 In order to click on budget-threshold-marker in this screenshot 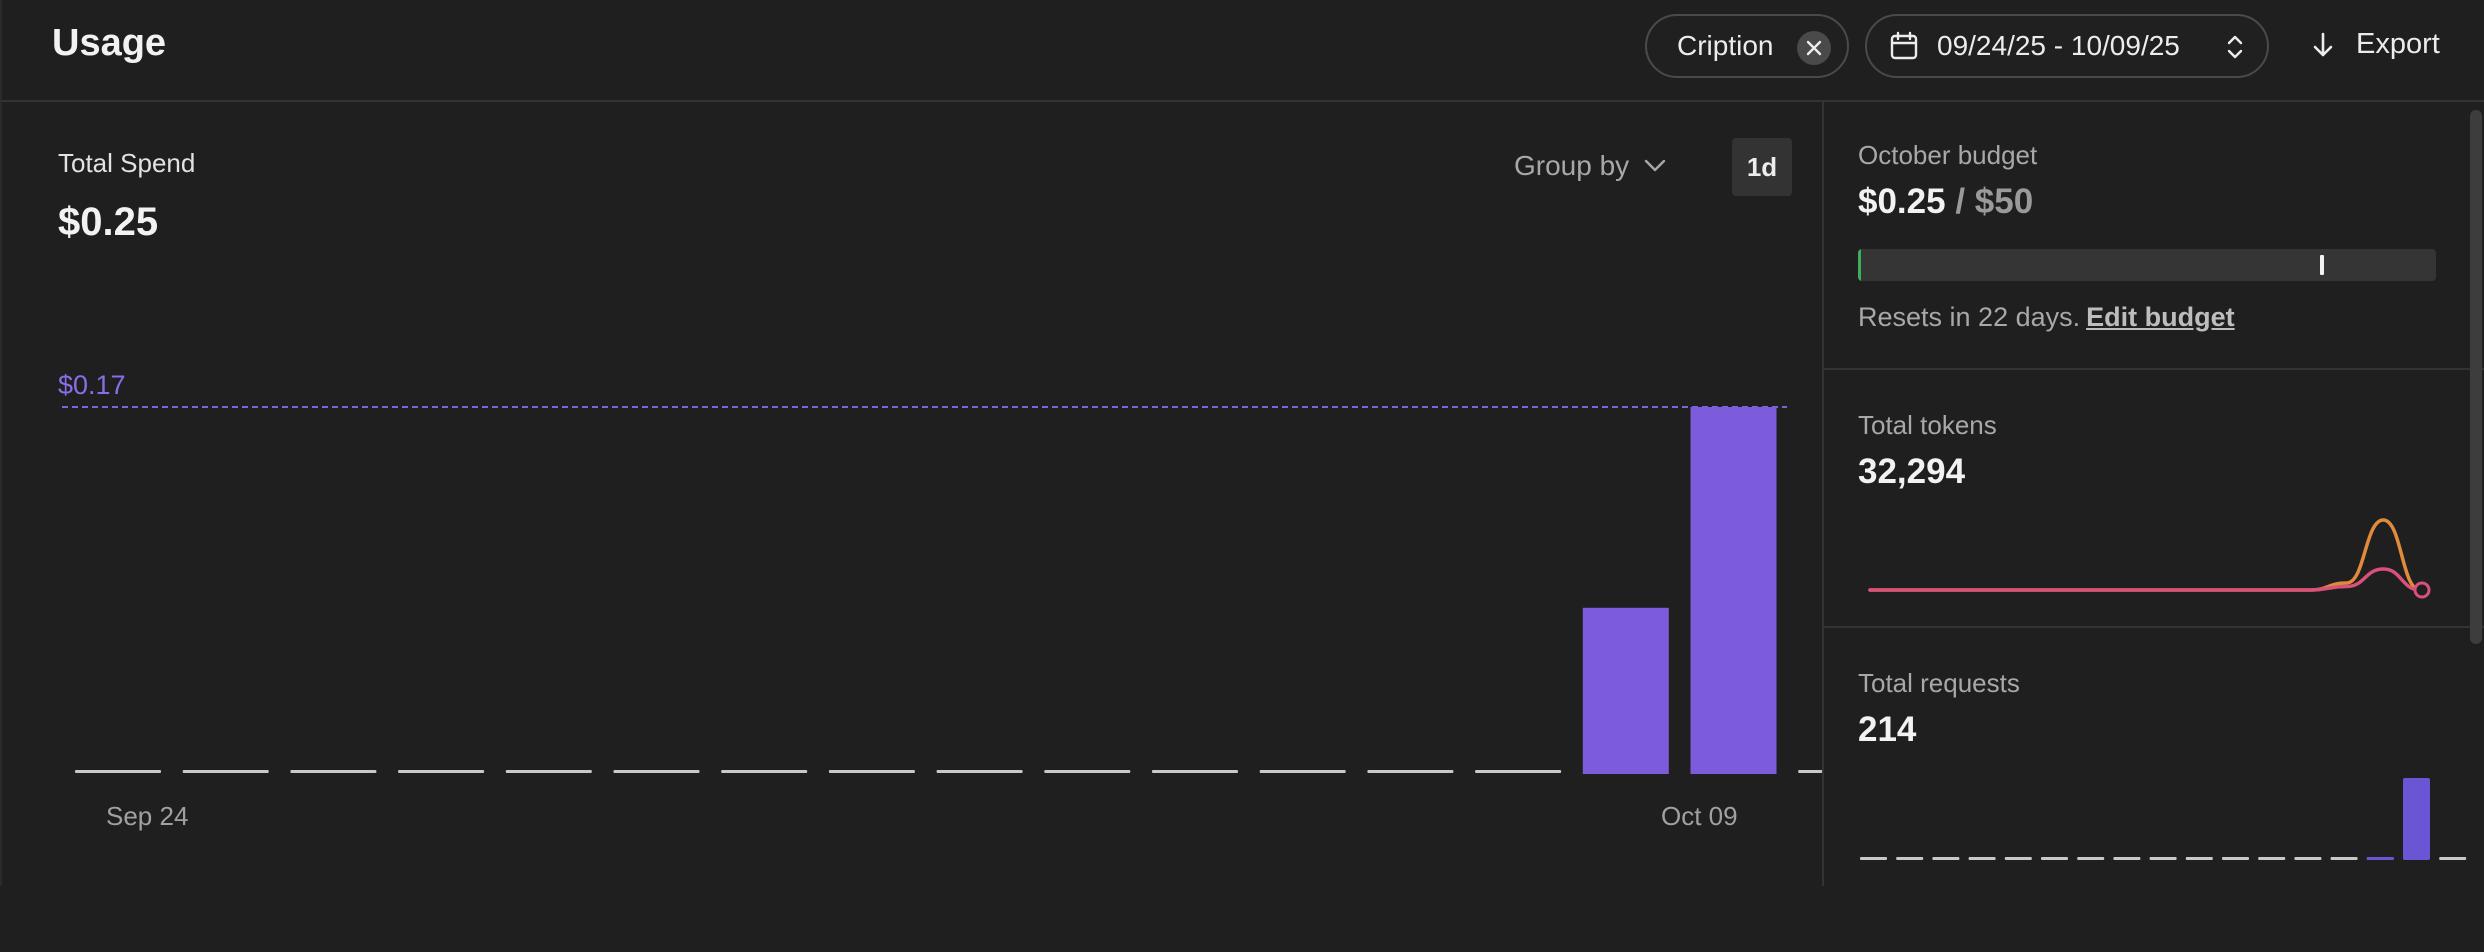, I will do `click(2322, 265)`.